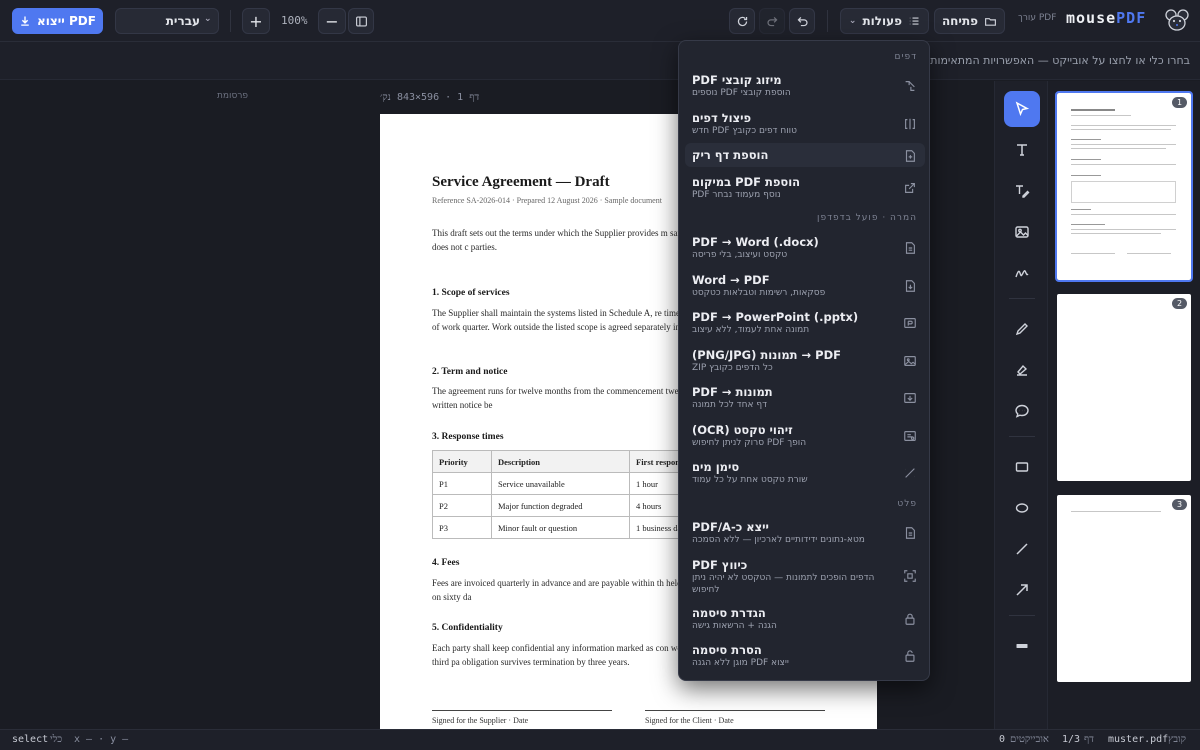 Image resolution: width=1200 pixels, height=750 pixels. What do you see at coordinates (805, 124) in the screenshot?
I see `menu-item-split: פיצול דפים טווח דפים כקובץ PDF חדש` at bounding box center [805, 124].